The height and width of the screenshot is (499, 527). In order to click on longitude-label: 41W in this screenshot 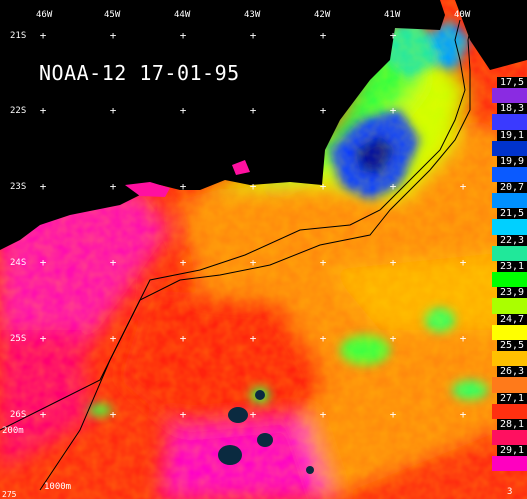, I will do `click(392, 15)`.